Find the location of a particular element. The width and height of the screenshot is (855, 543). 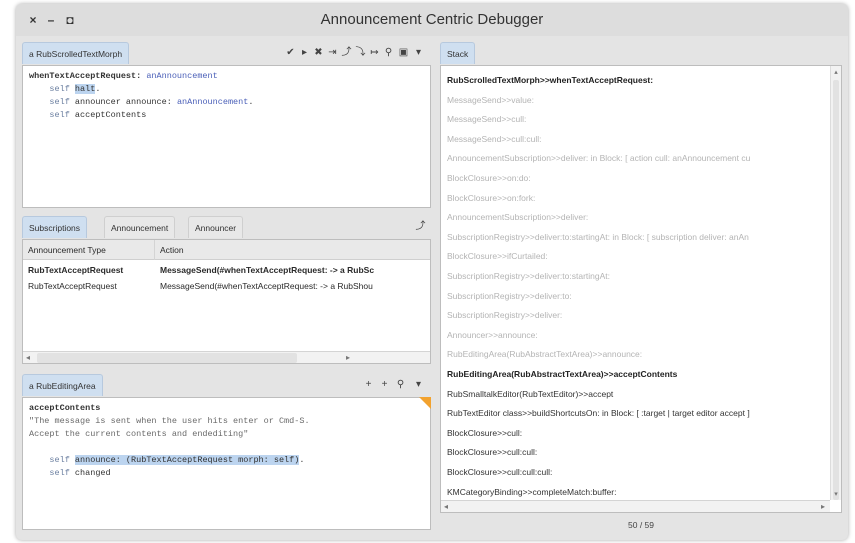

stack-frame: BlockClosure>>cull:cull:cull: is located at coordinates (638, 472).